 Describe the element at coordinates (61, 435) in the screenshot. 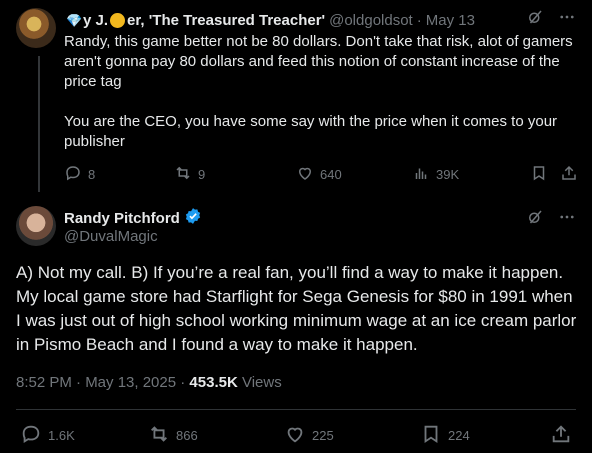

I see `reply-count: 1.6K` at that location.